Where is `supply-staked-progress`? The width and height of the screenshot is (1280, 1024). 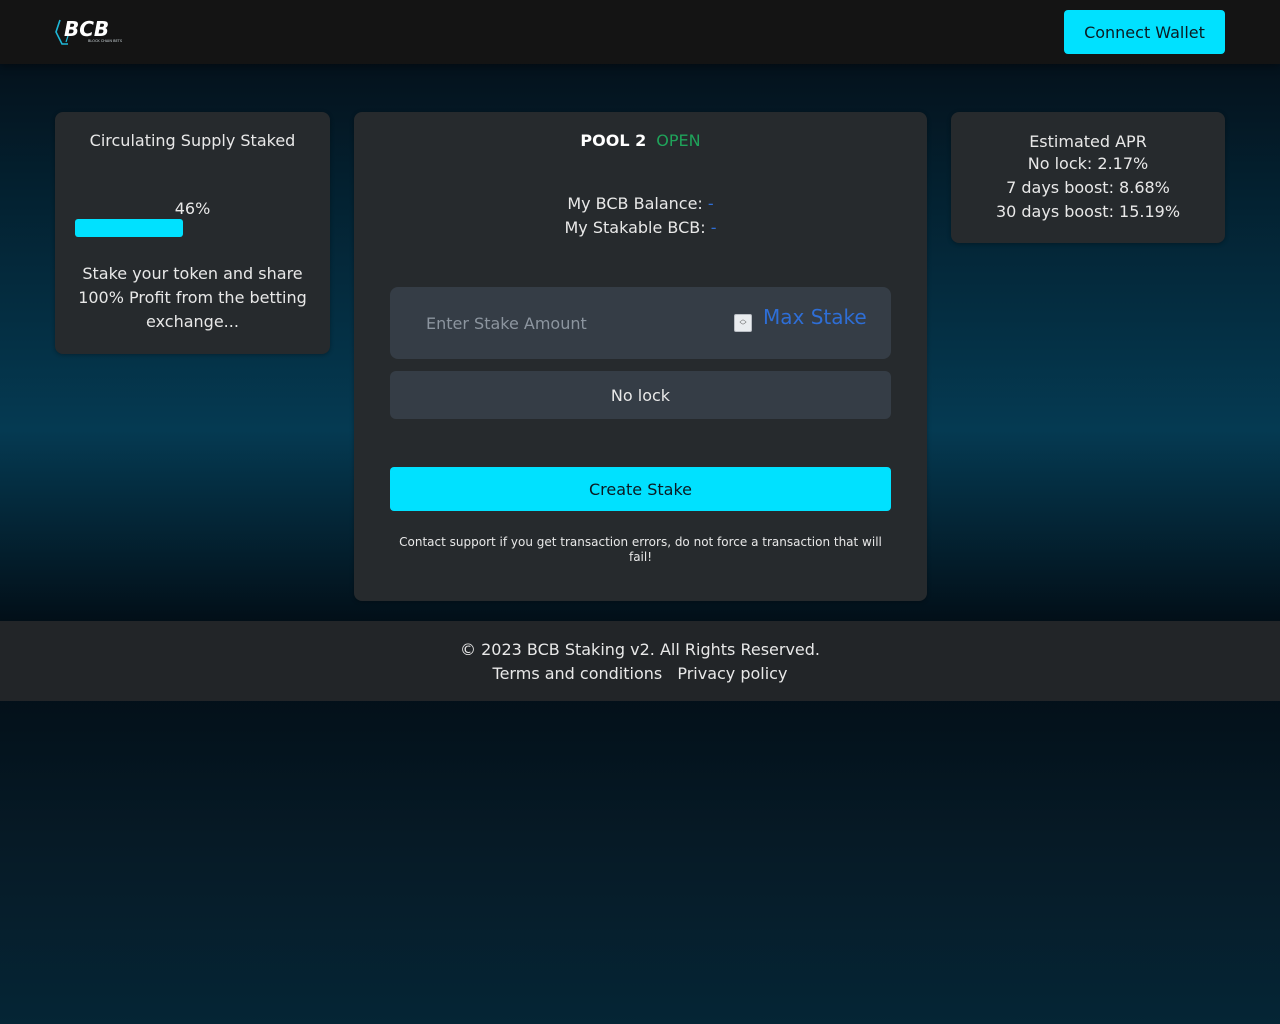 supply-staked-progress is located at coordinates (192, 228).